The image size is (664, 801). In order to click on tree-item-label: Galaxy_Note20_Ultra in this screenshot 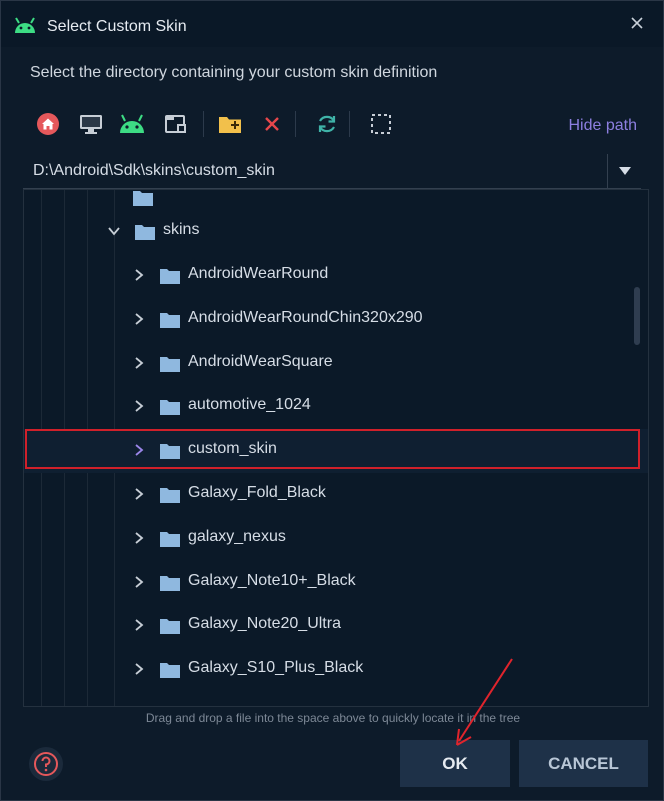, I will do `click(264, 623)`.